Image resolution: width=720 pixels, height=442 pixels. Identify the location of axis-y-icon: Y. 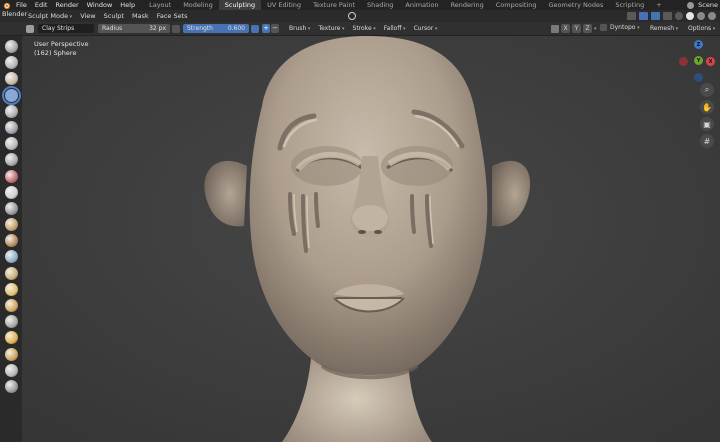
(698, 60).